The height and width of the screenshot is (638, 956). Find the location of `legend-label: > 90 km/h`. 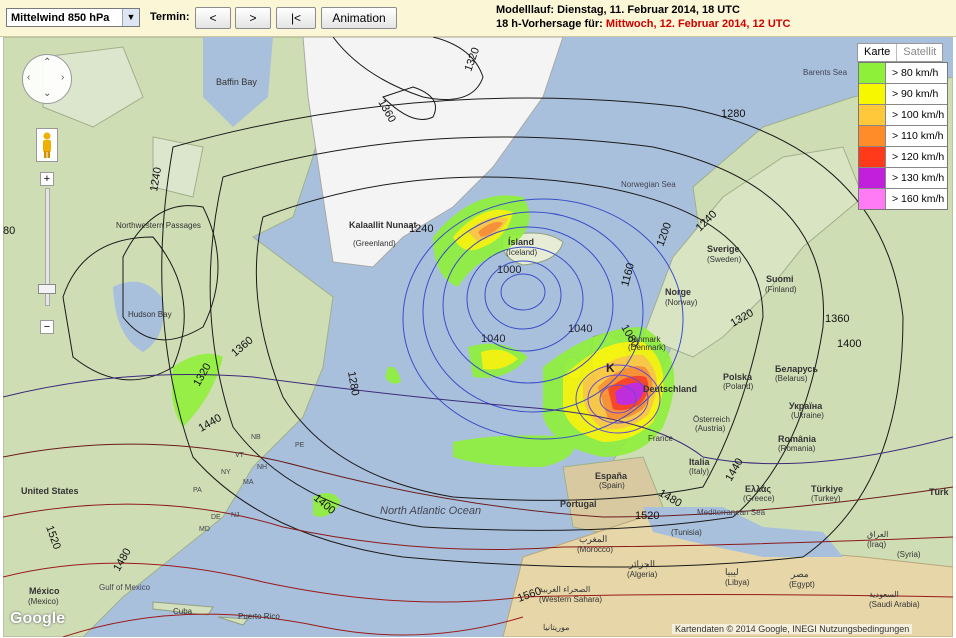

legend-label: > 90 km/h is located at coordinates (915, 94).